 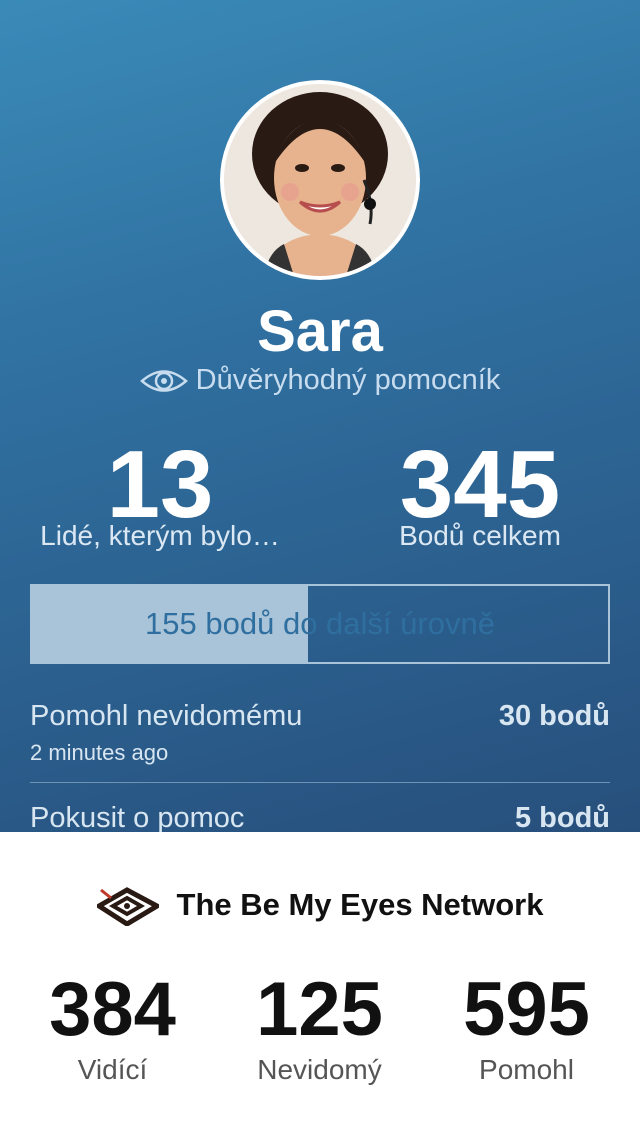 I want to click on profile-role: Důvěryhodný pomocník, so click(x=320, y=380).